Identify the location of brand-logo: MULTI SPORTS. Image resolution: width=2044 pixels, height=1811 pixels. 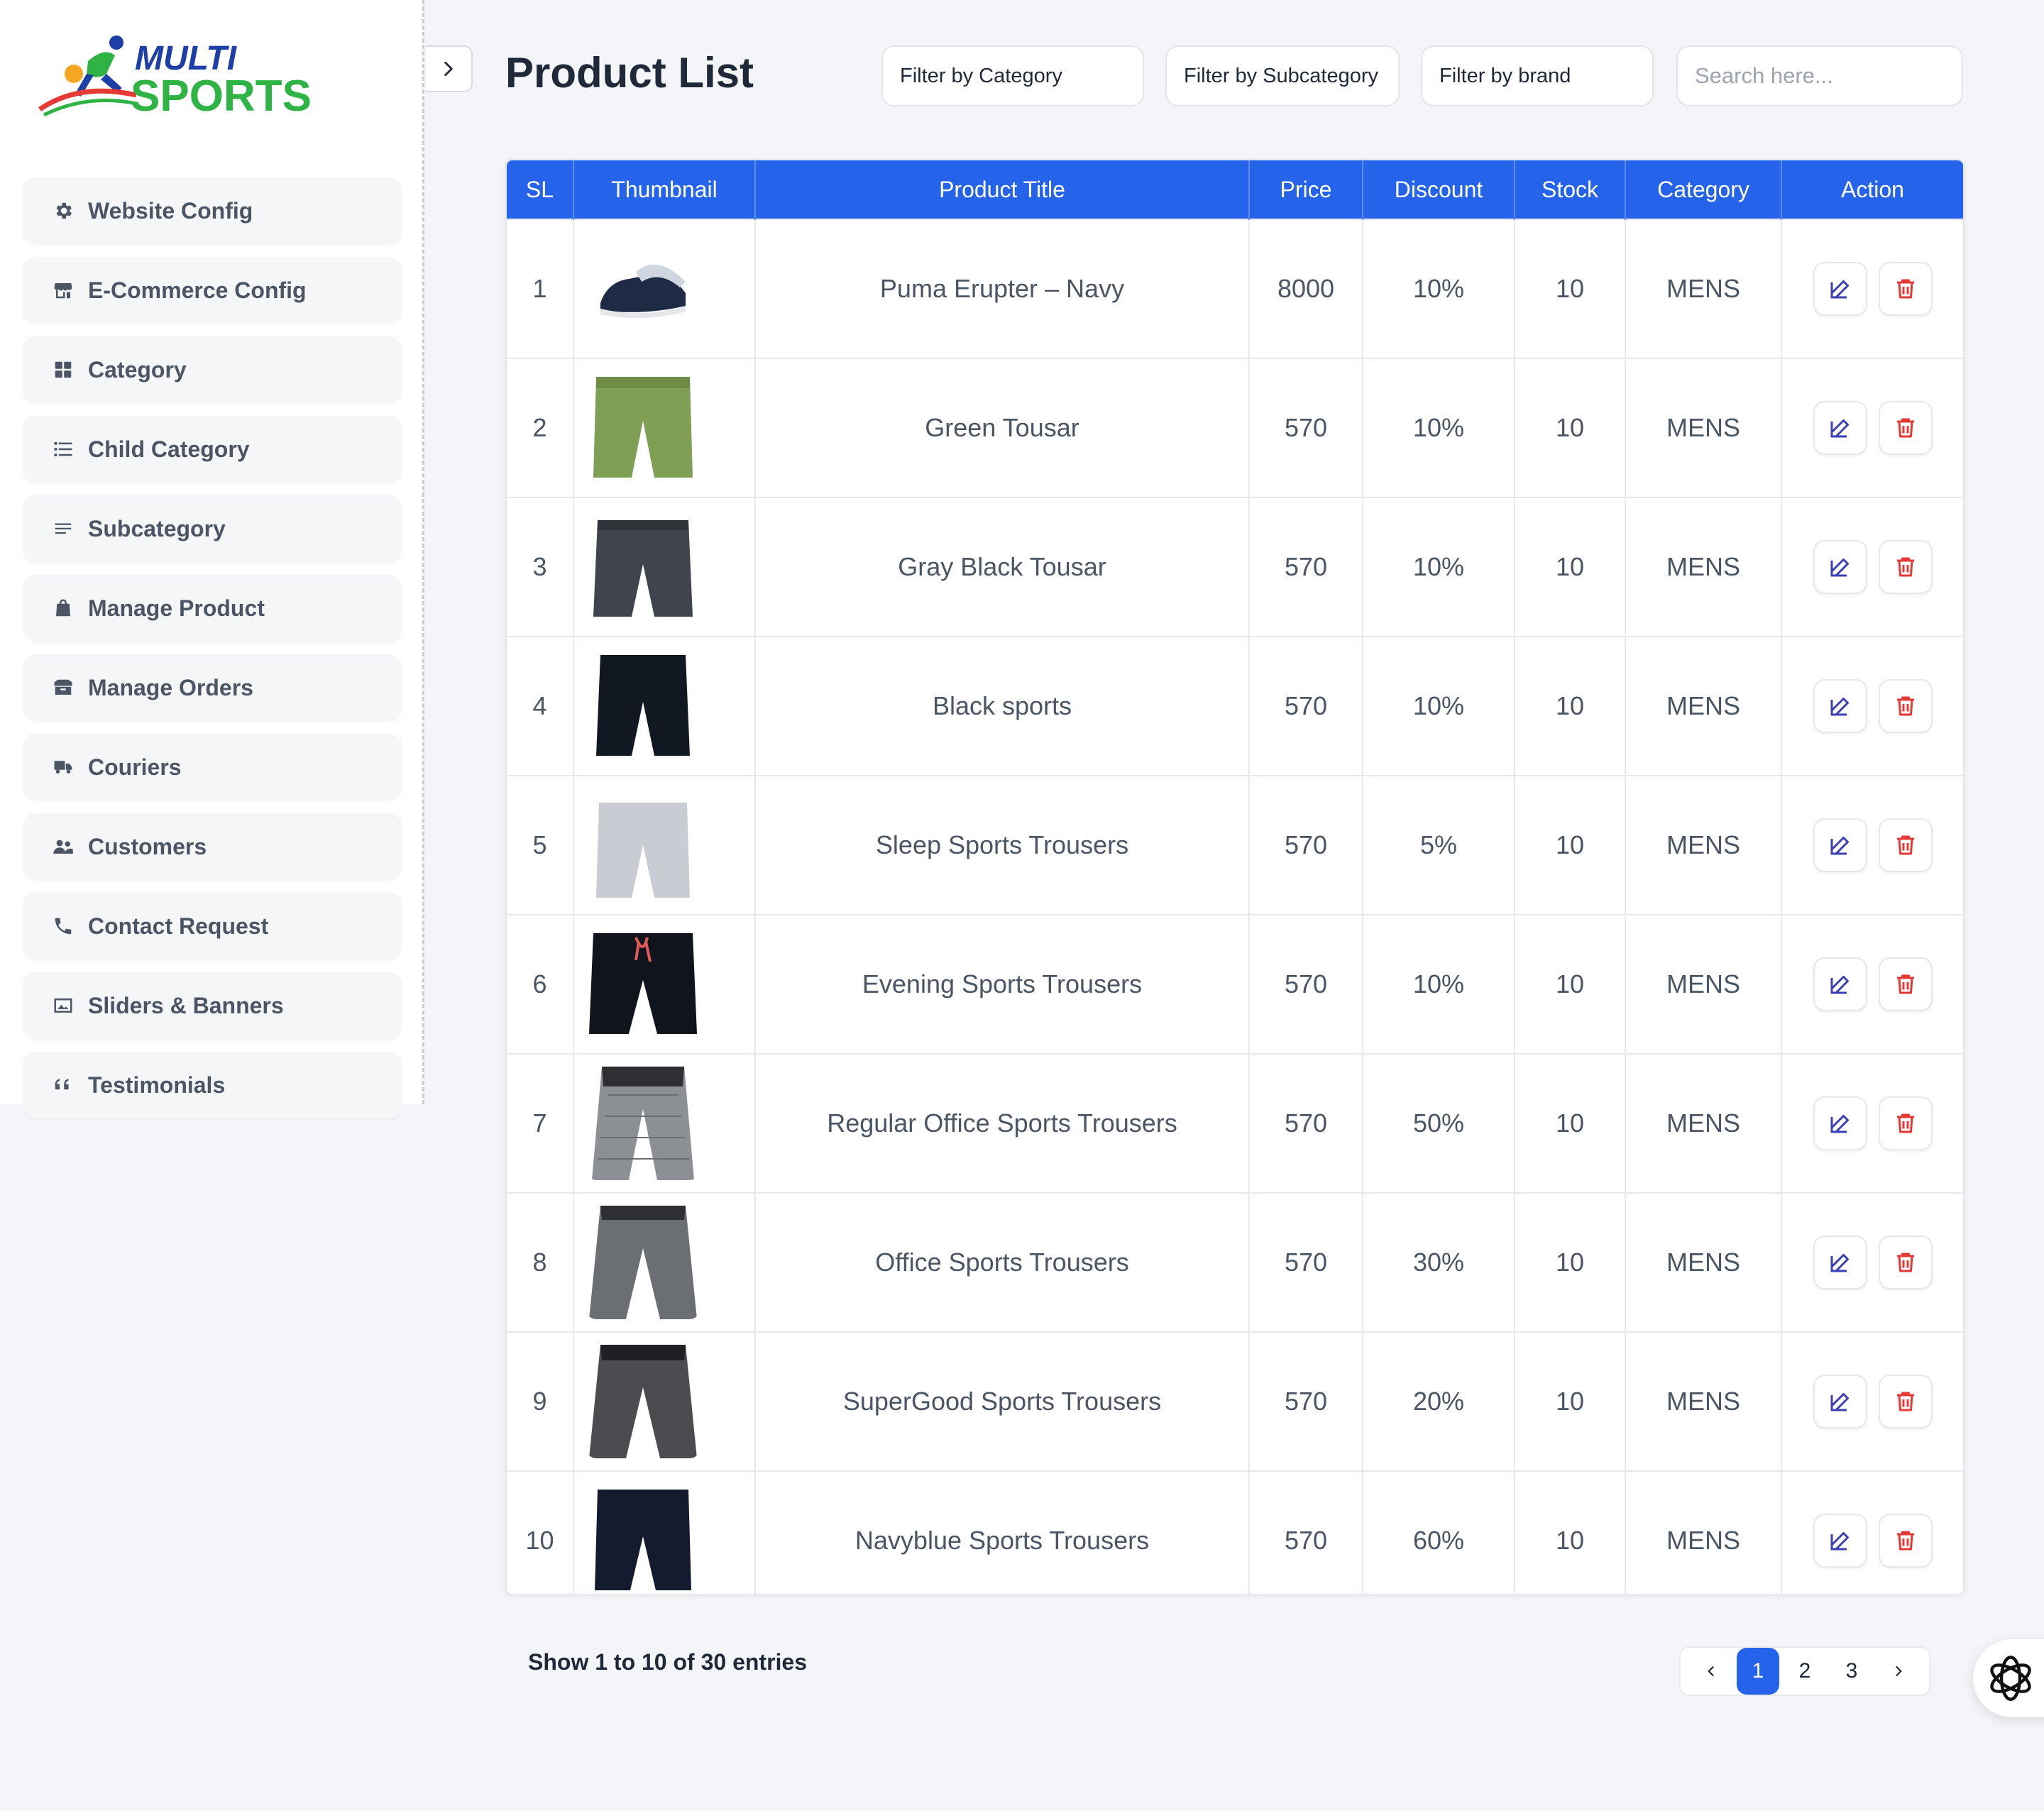
(179, 77).